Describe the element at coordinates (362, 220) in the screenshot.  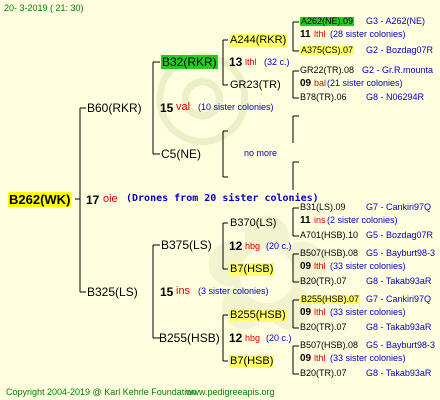
I see `gen4-node-note: (2 sister colonies)` at that location.